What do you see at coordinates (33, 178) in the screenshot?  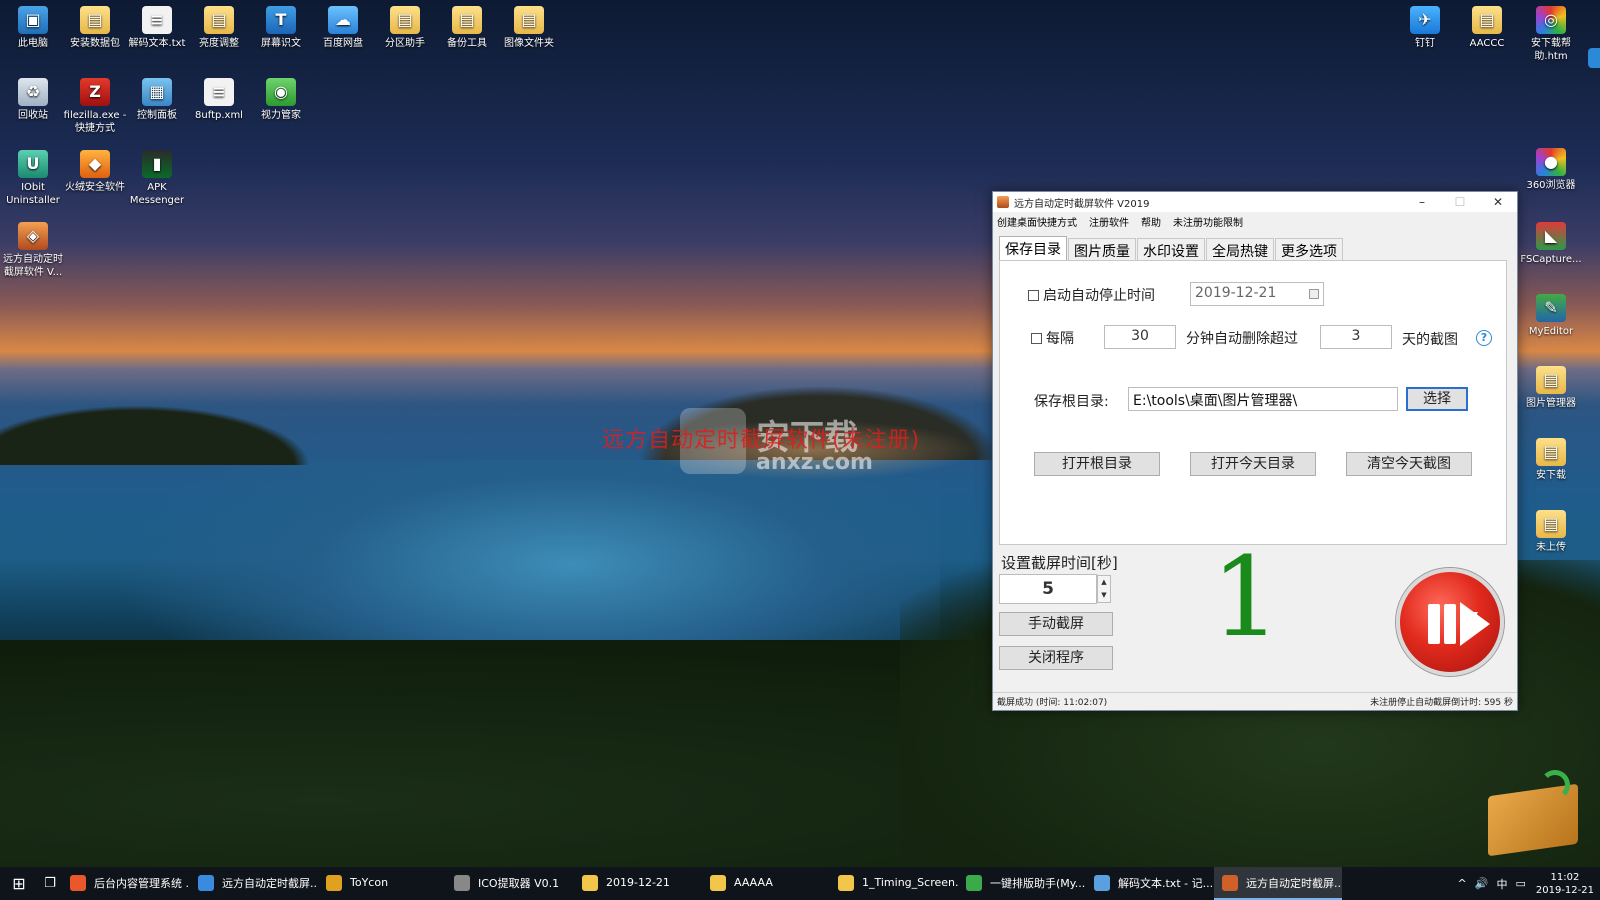 I see `desktop-icon-iobit: U IObit Uninstaller` at bounding box center [33, 178].